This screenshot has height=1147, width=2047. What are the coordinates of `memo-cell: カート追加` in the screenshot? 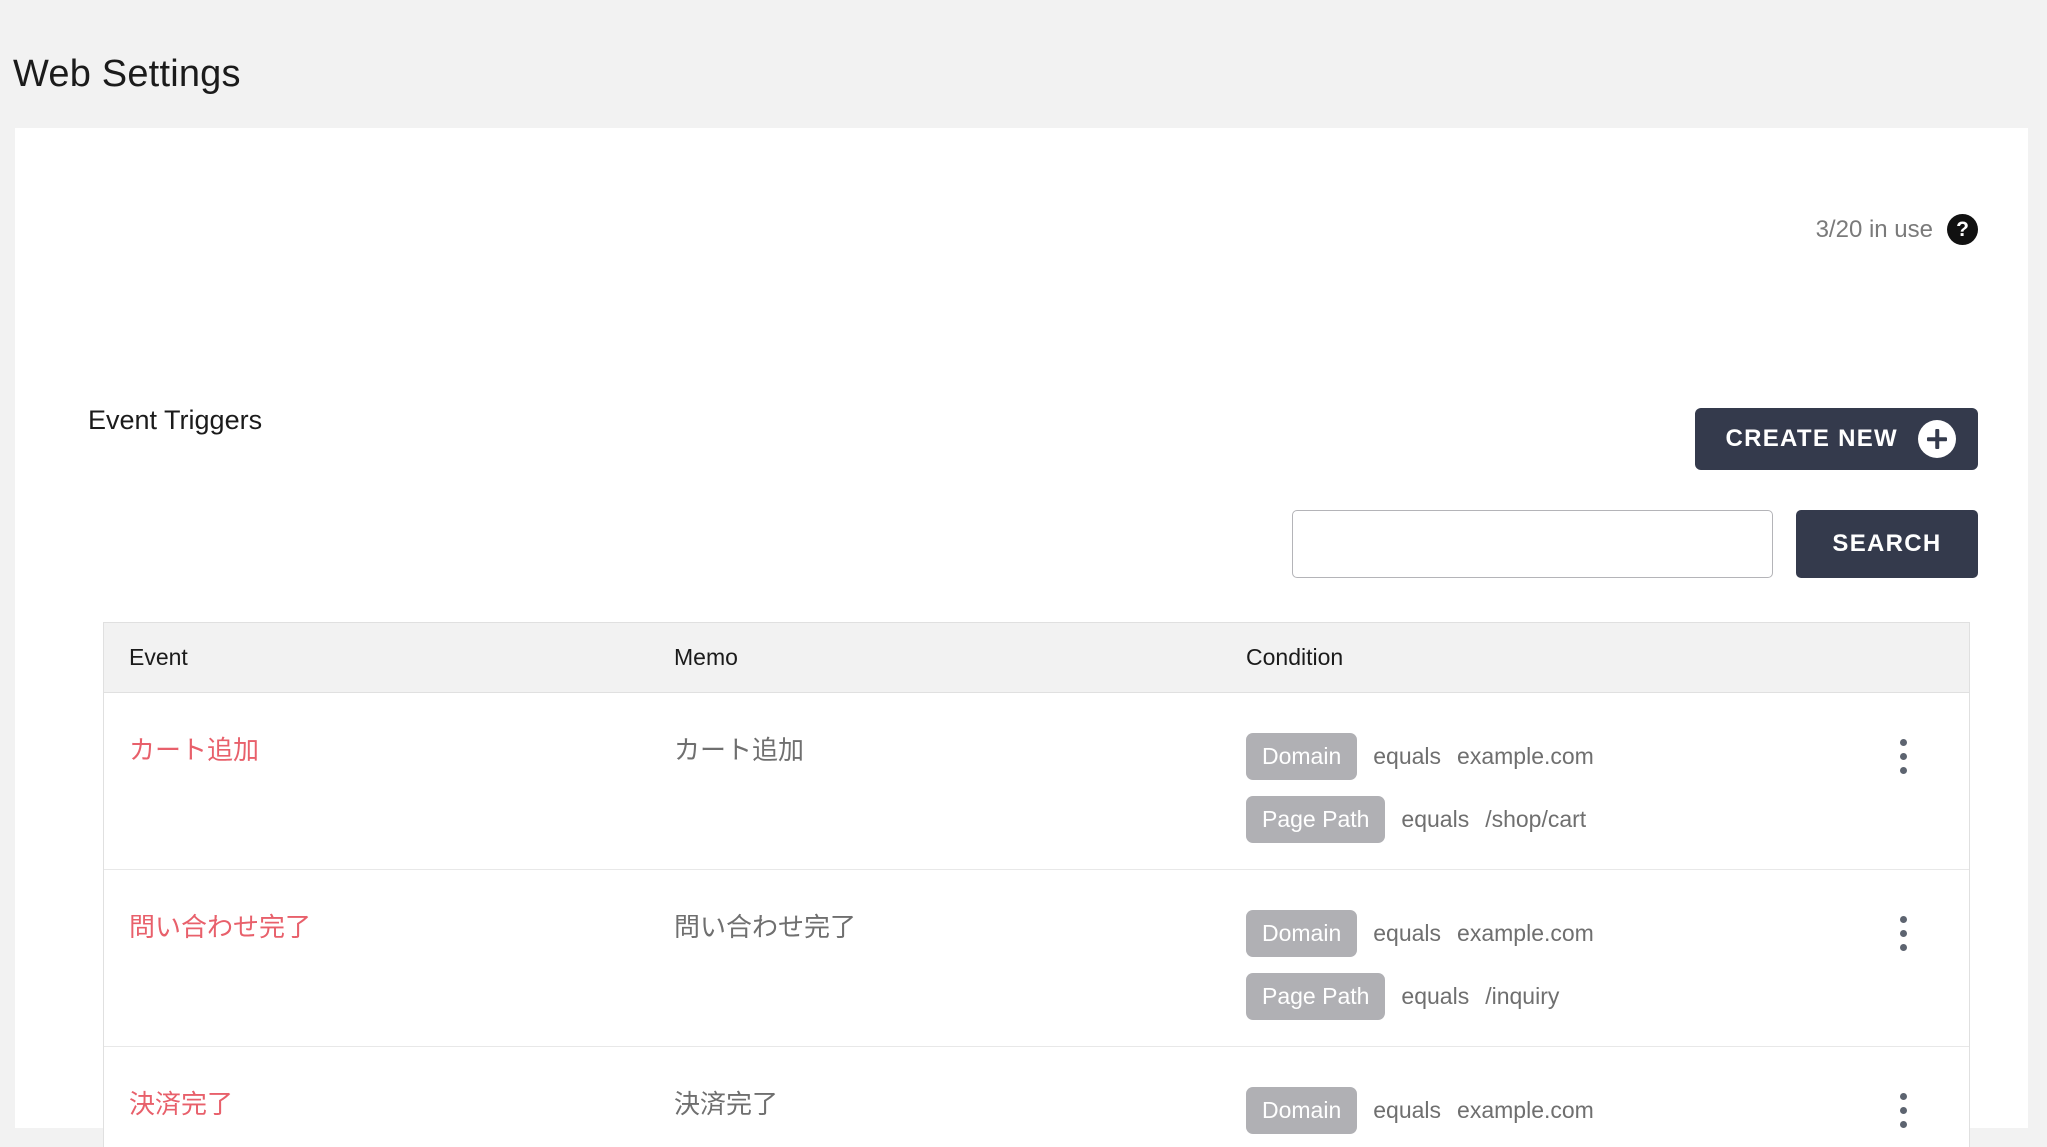 It's located at (960, 750).